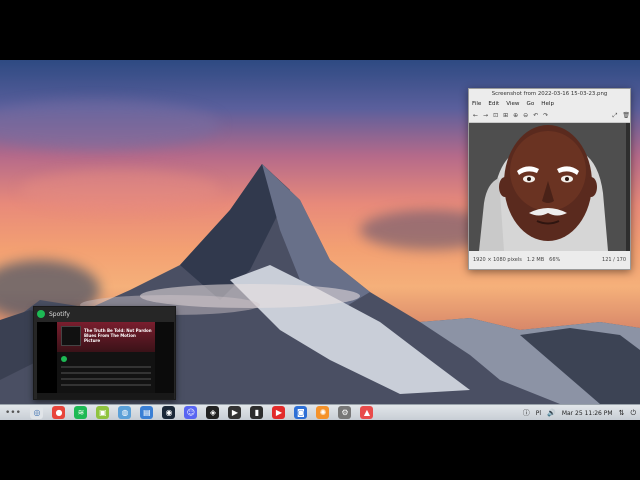 The width and height of the screenshot is (640, 480). I want to click on viewer-title: Screenshot from 2022-03-16 15-03-23.png, so click(549, 94).